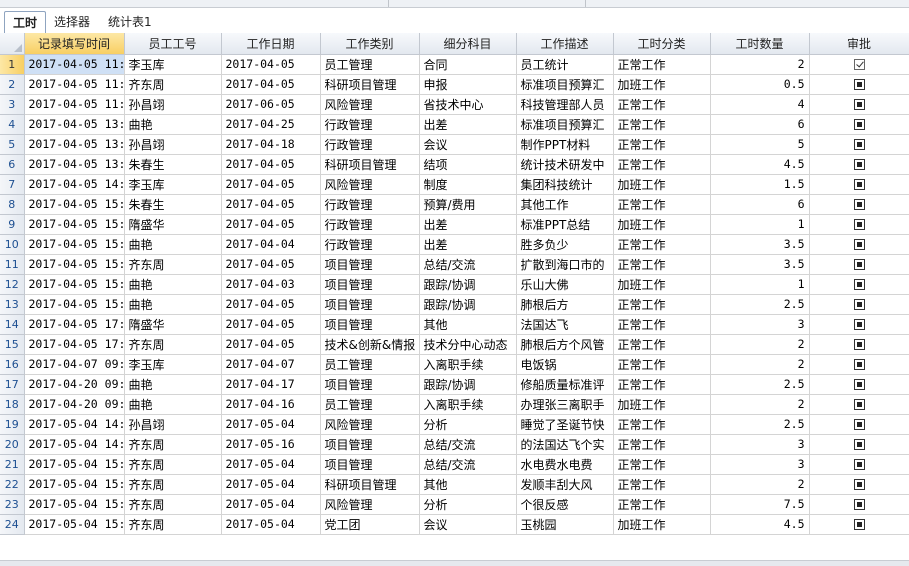 The height and width of the screenshot is (566, 909). What do you see at coordinates (74, 424) in the screenshot?
I see `cell-record-time: 2017-05-04 14:` at bounding box center [74, 424].